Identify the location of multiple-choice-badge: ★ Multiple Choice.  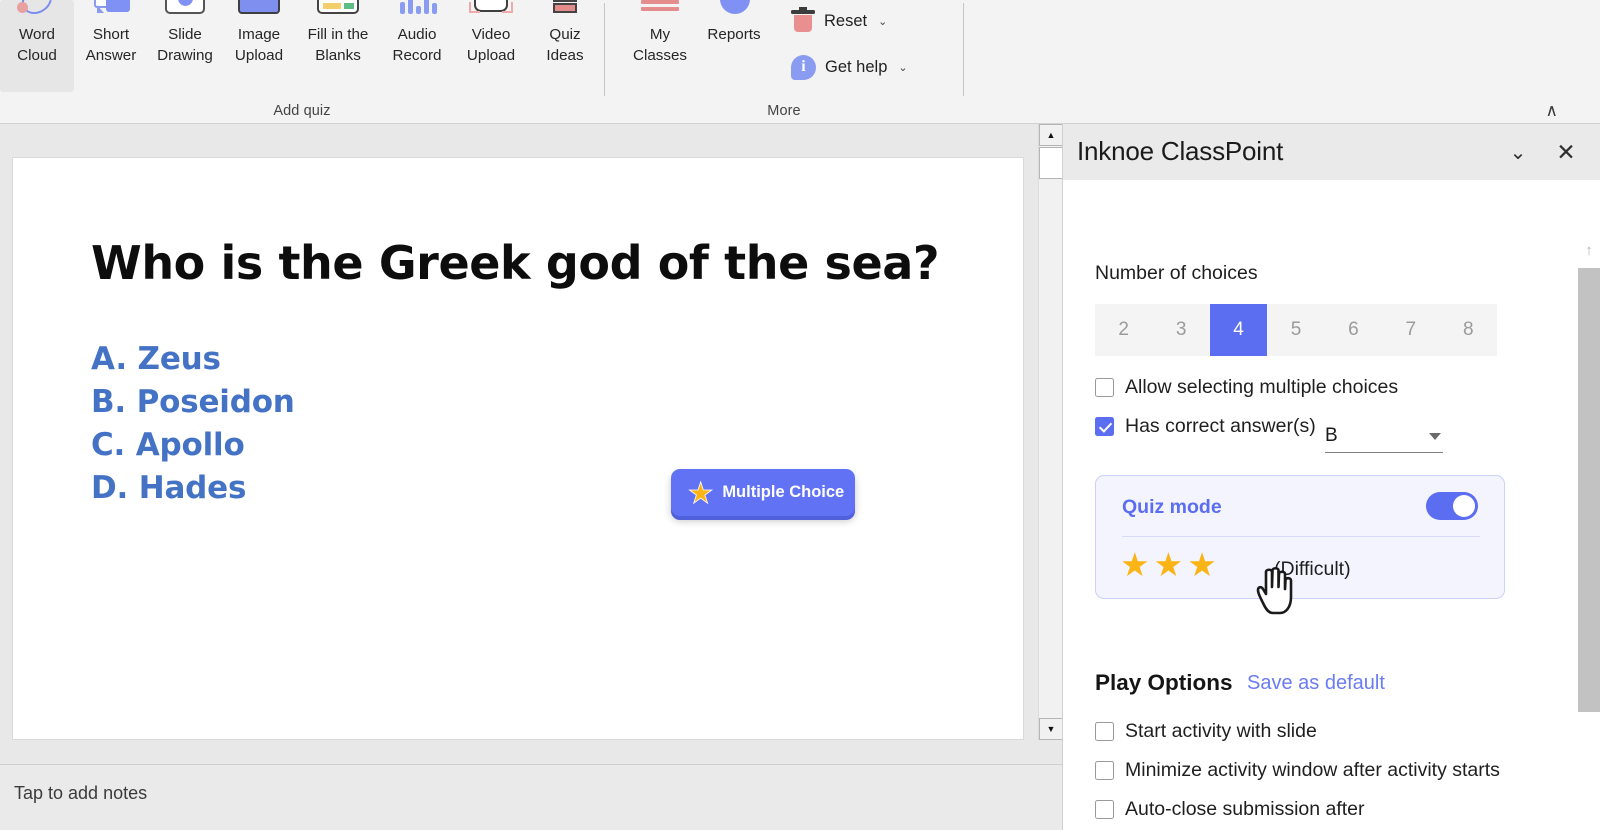
(763, 492).